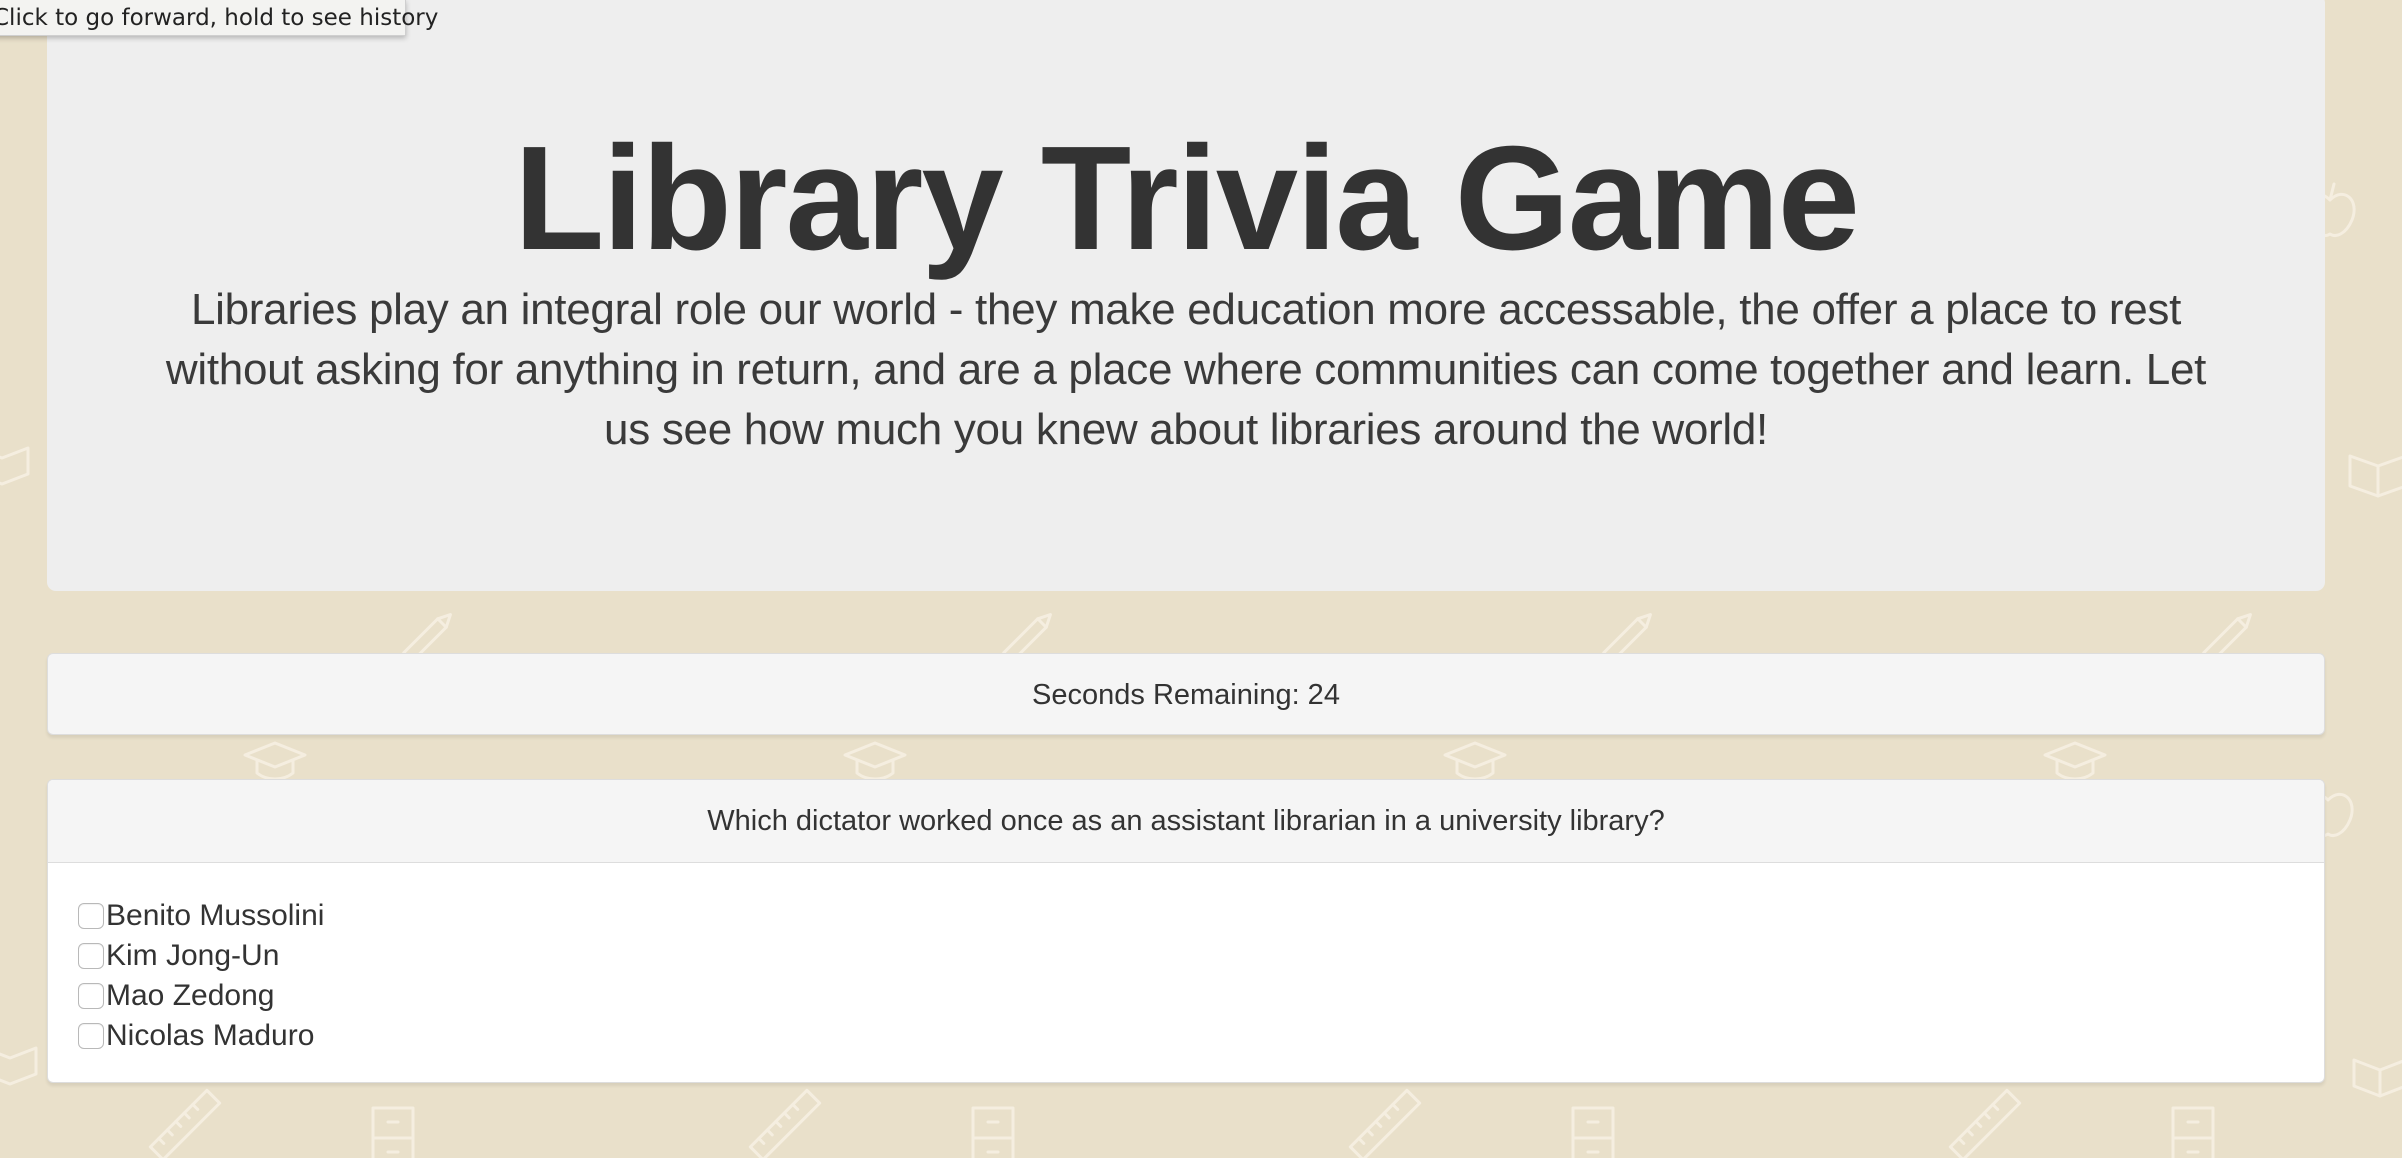  Describe the element at coordinates (210, 1035) in the screenshot. I see `answer-label: Nicolas Maduro` at that location.